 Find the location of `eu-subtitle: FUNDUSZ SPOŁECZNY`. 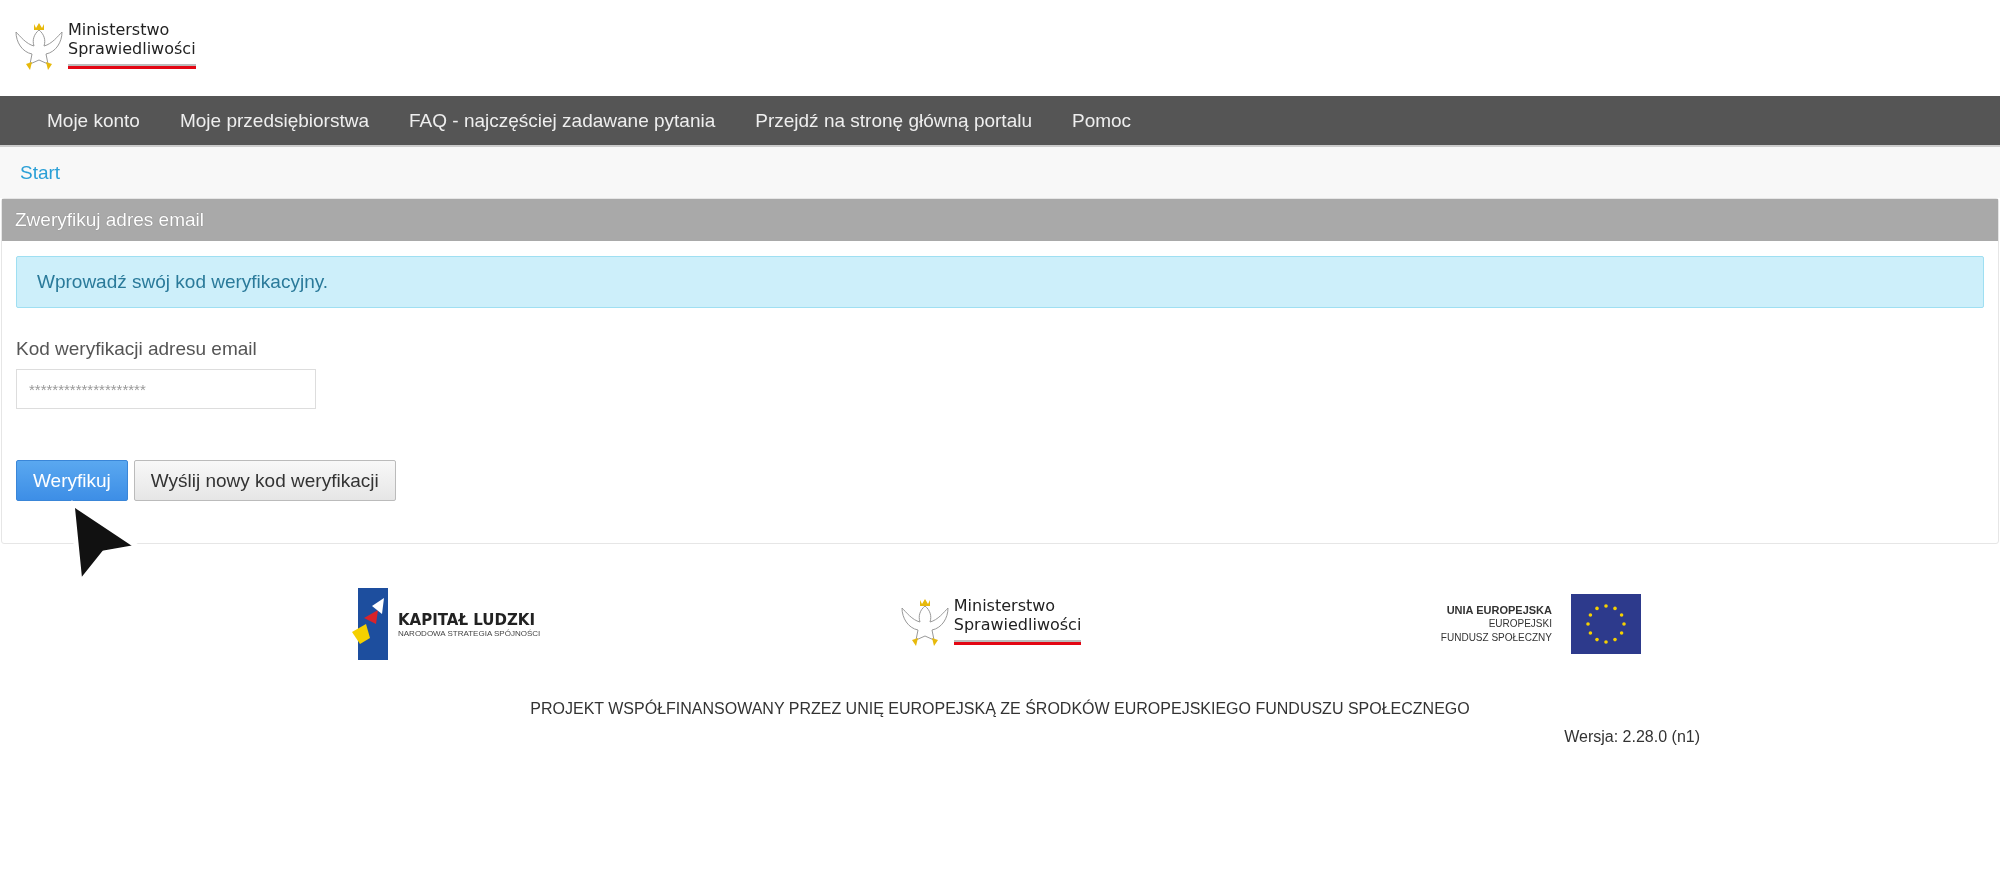

eu-subtitle: FUNDUSZ SPOŁECZNY is located at coordinates (1496, 638).